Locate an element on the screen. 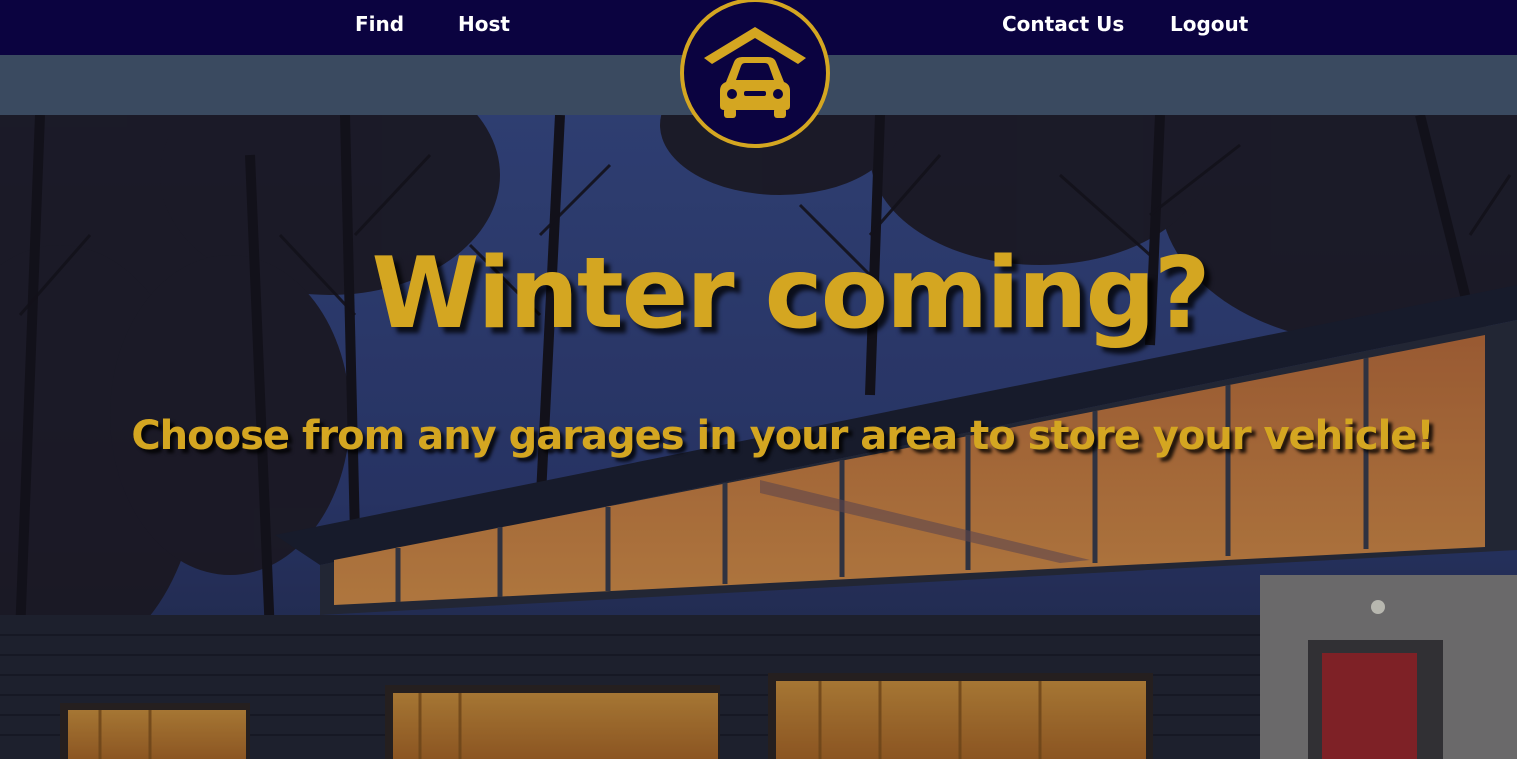 This screenshot has height=759, width=1517. nav-logout-link: Logout is located at coordinates (1209, 24).